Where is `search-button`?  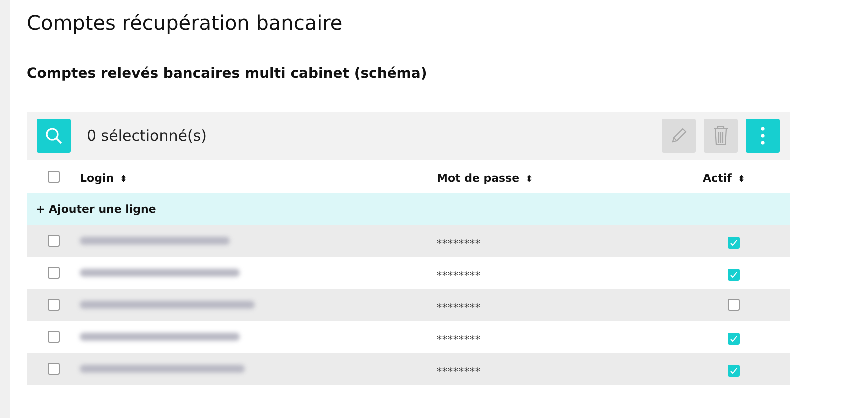
search-button is located at coordinates (54, 136).